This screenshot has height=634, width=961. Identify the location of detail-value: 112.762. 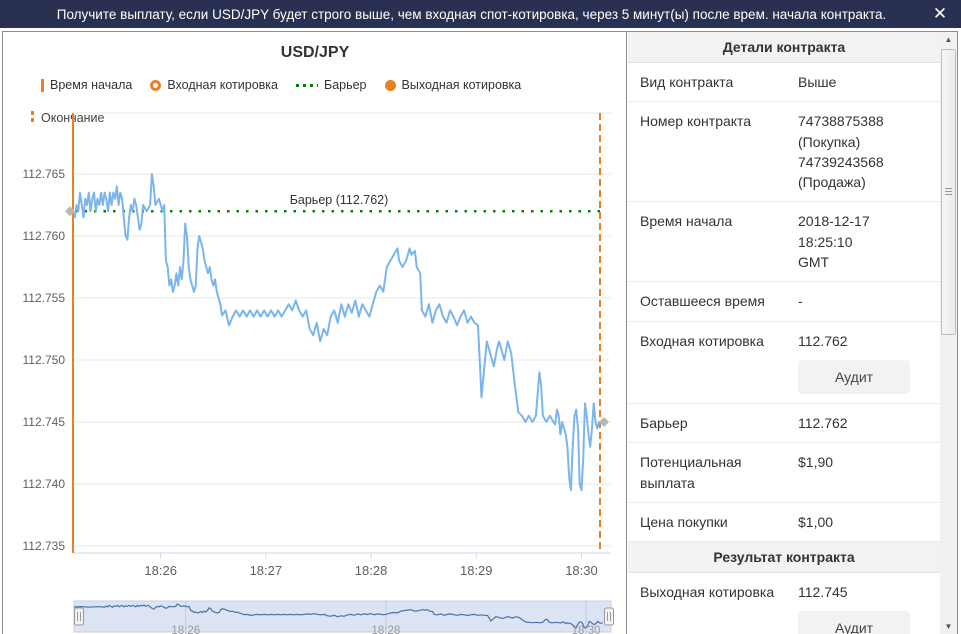
(823, 422).